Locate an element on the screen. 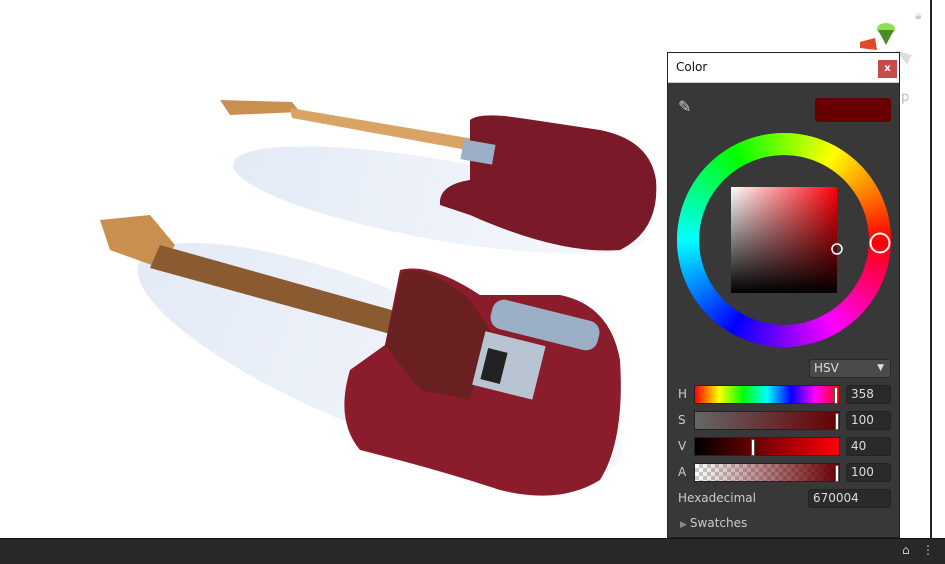 Image resolution: width=945 pixels, height=564 pixels. hex-field: 670004 is located at coordinates (849, 498).